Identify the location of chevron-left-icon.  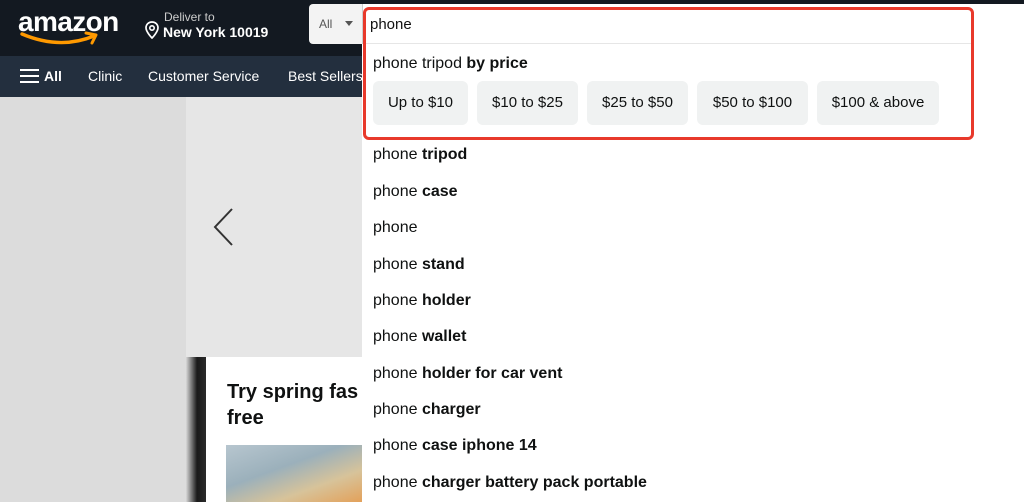
(224, 227).